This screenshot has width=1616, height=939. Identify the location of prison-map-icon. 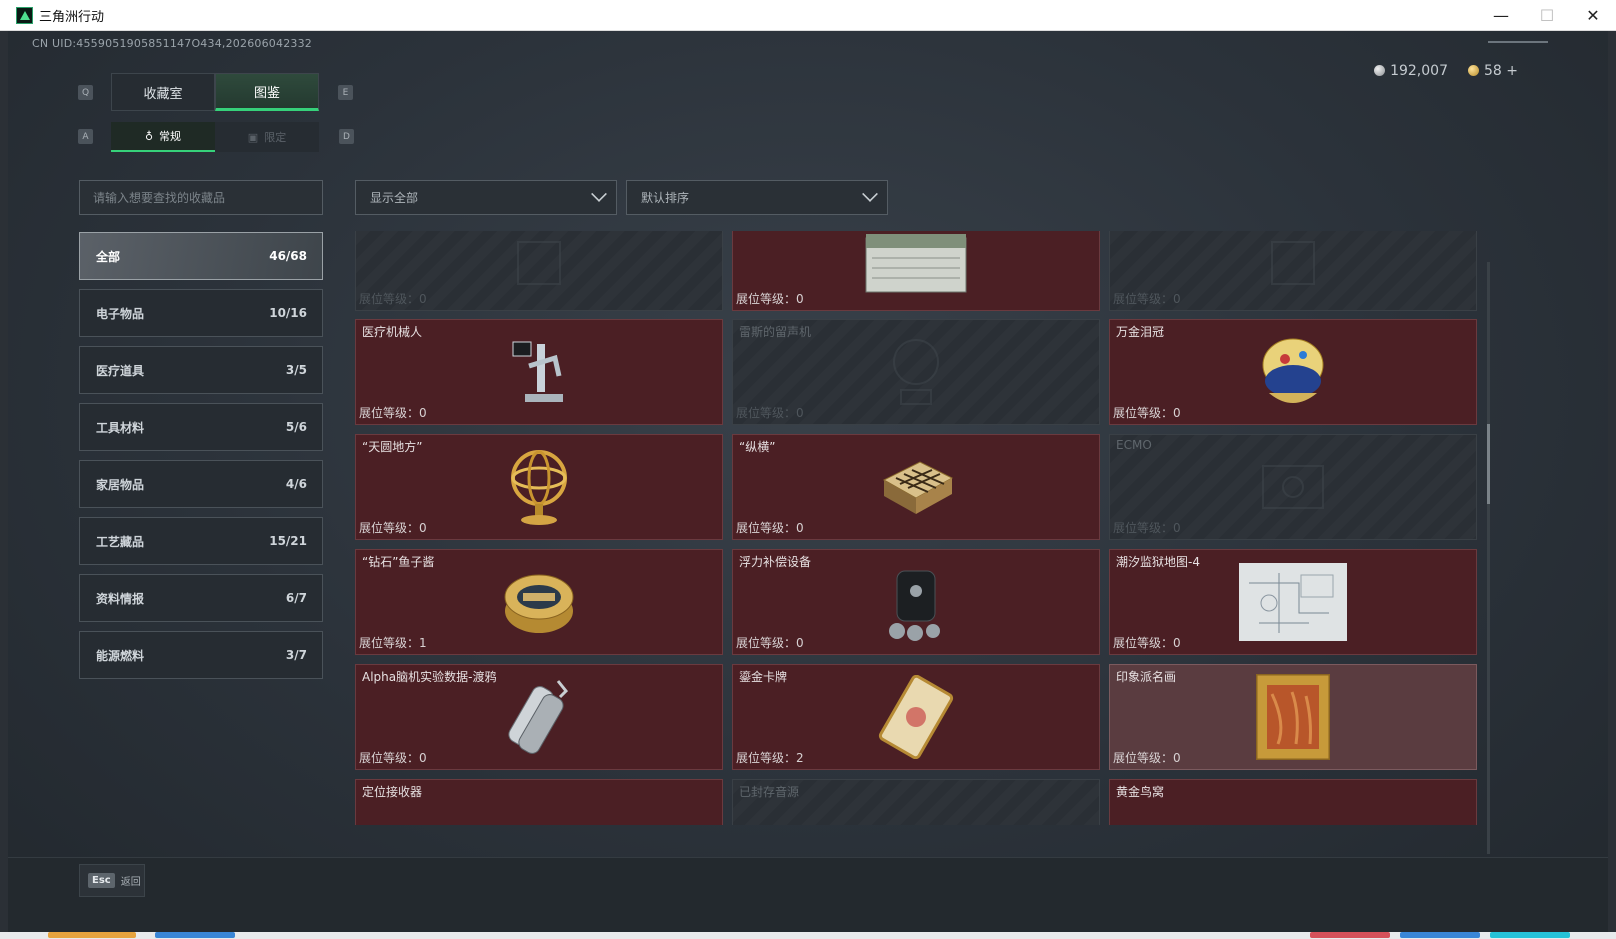
(1293, 602).